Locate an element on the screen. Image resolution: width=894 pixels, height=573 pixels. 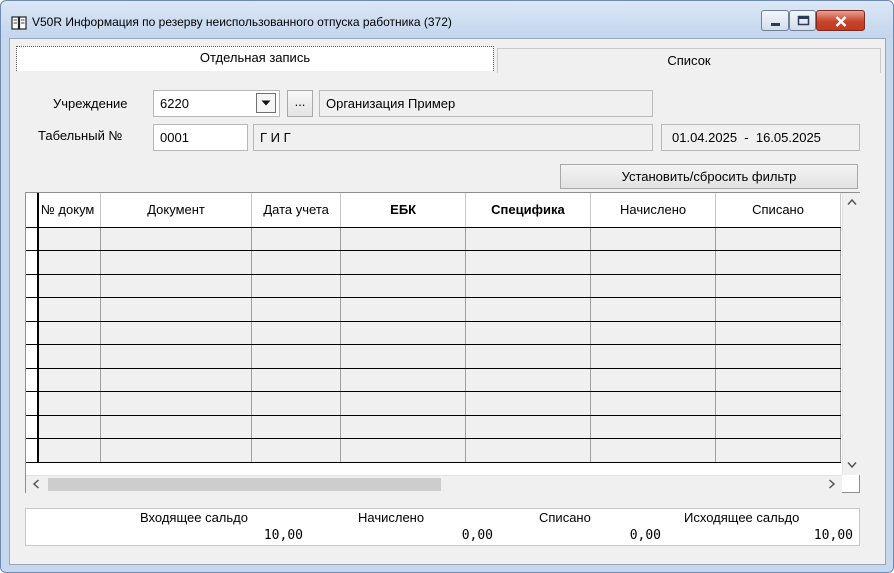
tab-single-record: Отдельная запись is located at coordinates (255, 58).